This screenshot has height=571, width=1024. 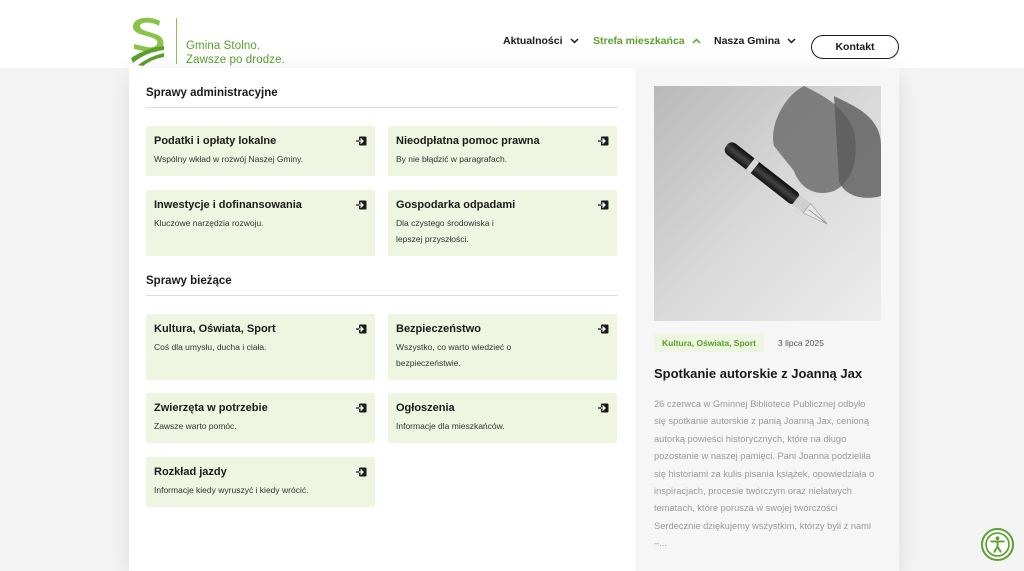 I want to click on nav-nasza-label: Nasza Gmina, so click(x=747, y=41).